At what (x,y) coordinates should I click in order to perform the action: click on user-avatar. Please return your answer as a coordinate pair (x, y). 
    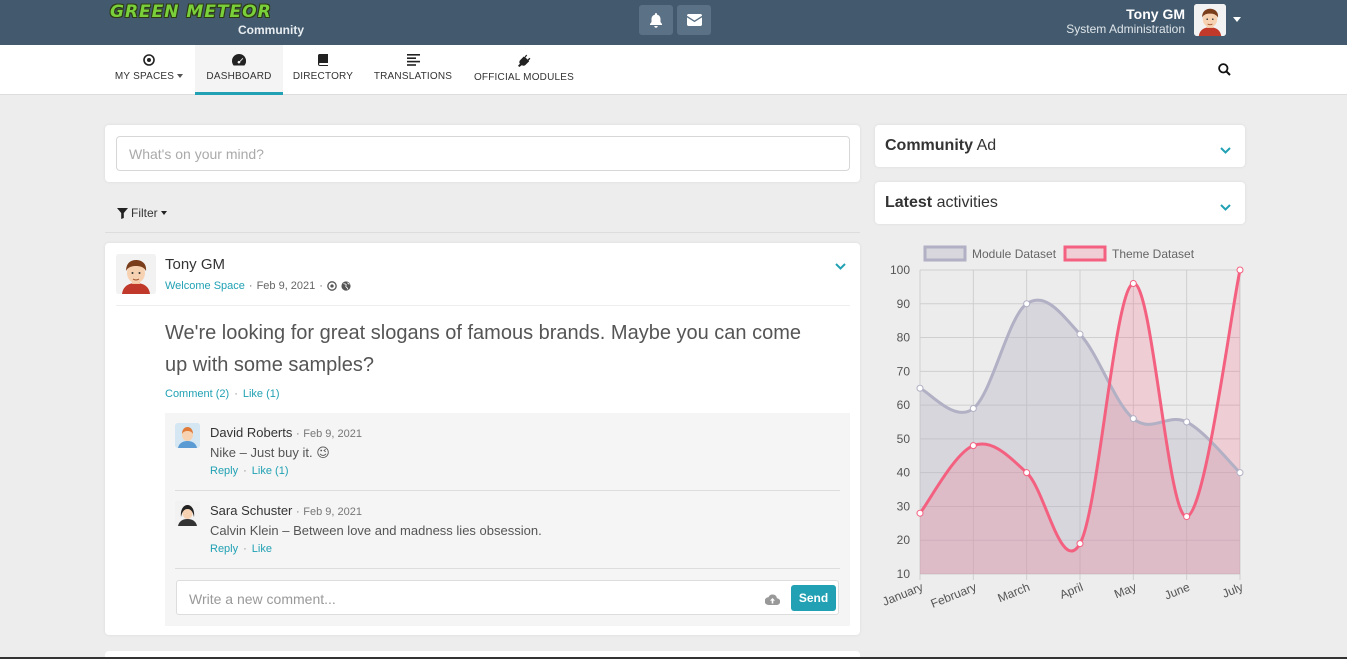
    Looking at the image, I should click on (1210, 20).